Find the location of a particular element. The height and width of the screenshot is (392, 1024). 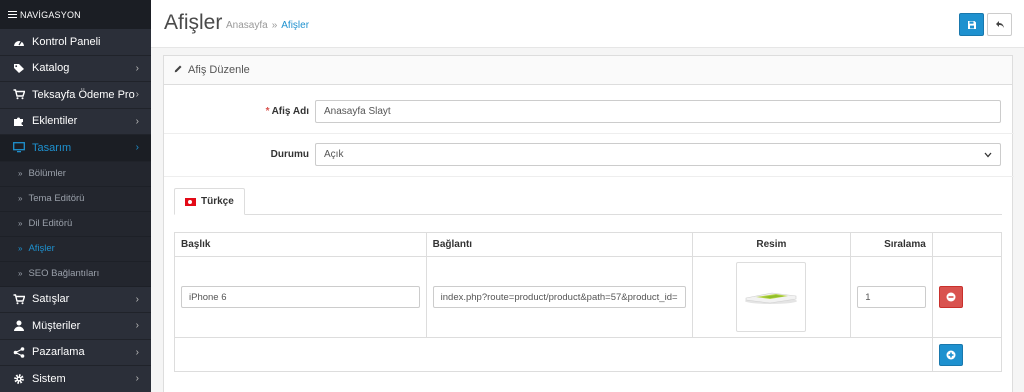

sidebar-subitem-label: Bölümler is located at coordinates (47, 173).